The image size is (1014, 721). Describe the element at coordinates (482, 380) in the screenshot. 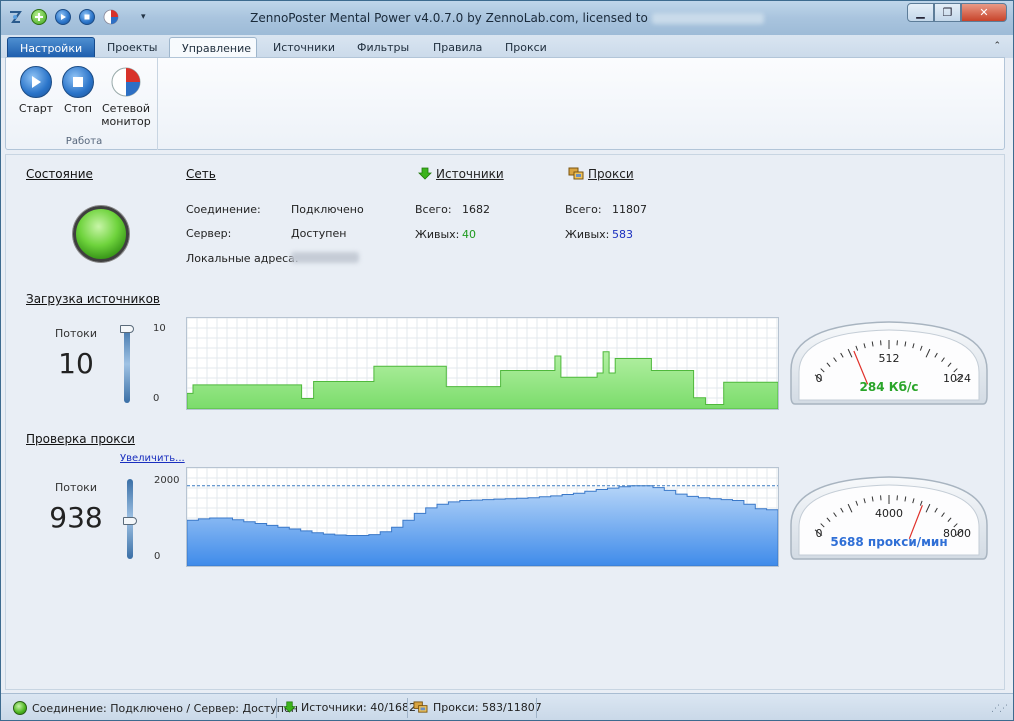

I see `series-area` at that location.